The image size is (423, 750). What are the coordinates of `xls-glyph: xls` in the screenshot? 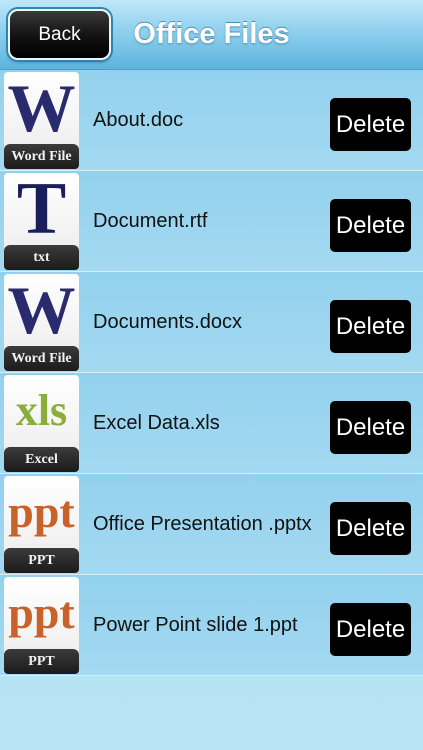 It's located at (41, 410).